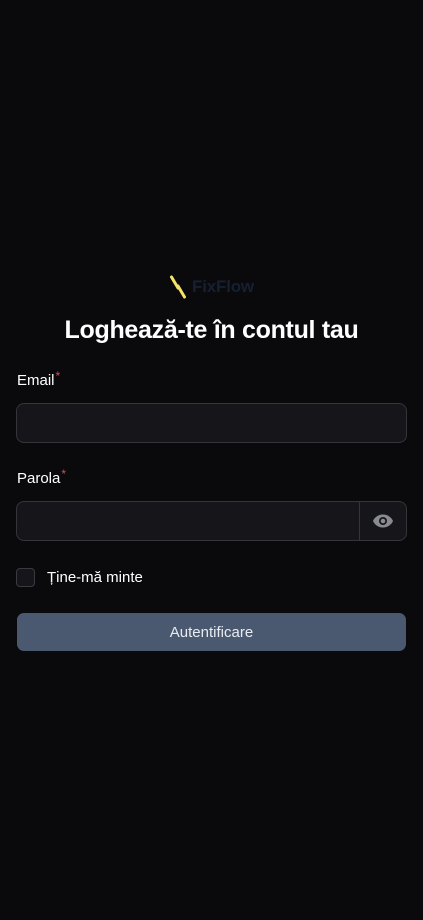  I want to click on remember-me-checkbox, so click(25, 577).